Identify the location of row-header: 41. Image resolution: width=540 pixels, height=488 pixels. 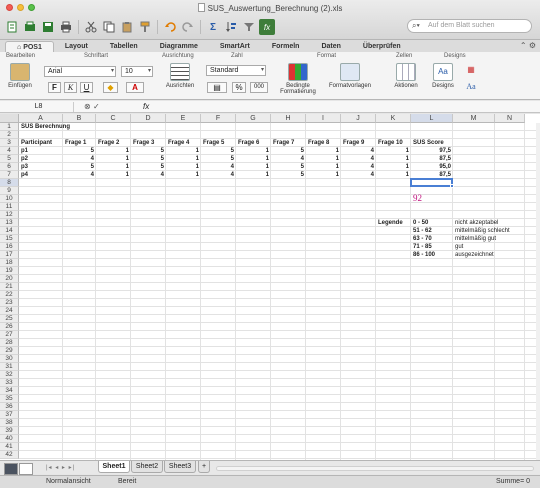
(9, 447).